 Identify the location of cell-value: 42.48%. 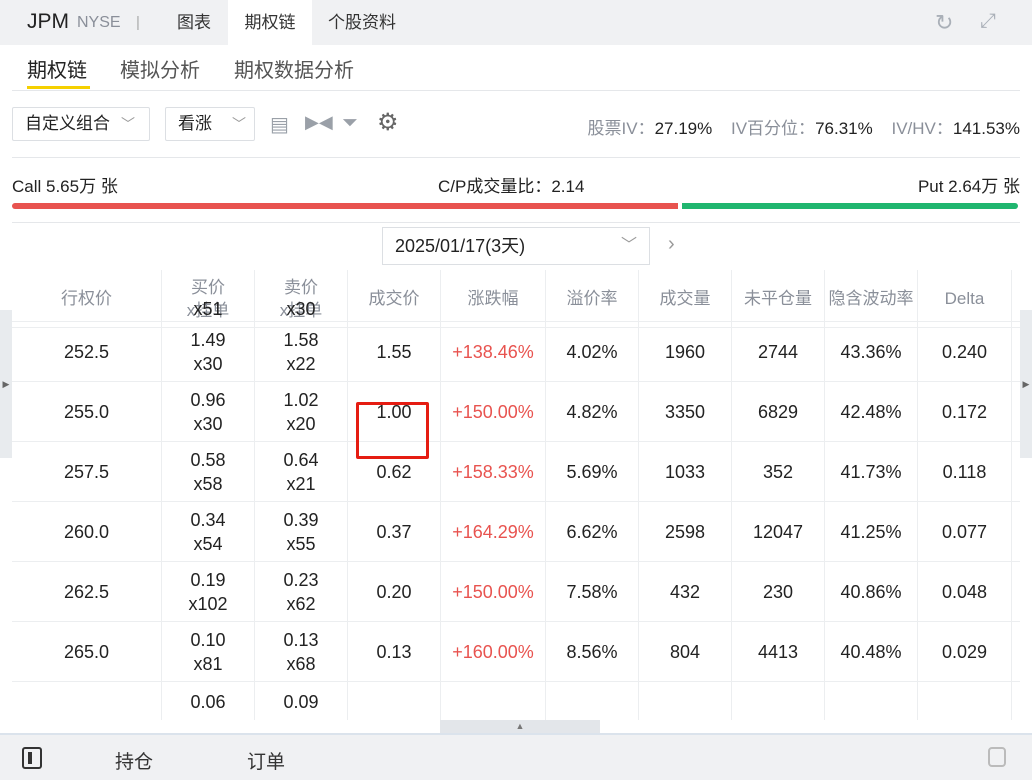
(871, 411).